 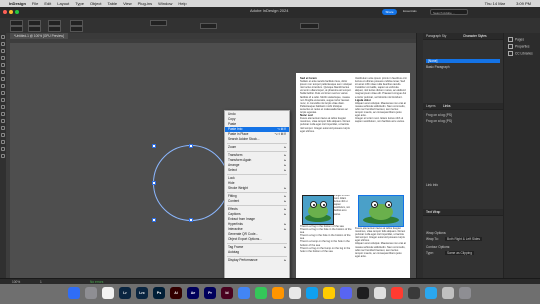 What do you see at coordinates (34, 29) in the screenshot?
I see `h-field` at bounding box center [34, 29].